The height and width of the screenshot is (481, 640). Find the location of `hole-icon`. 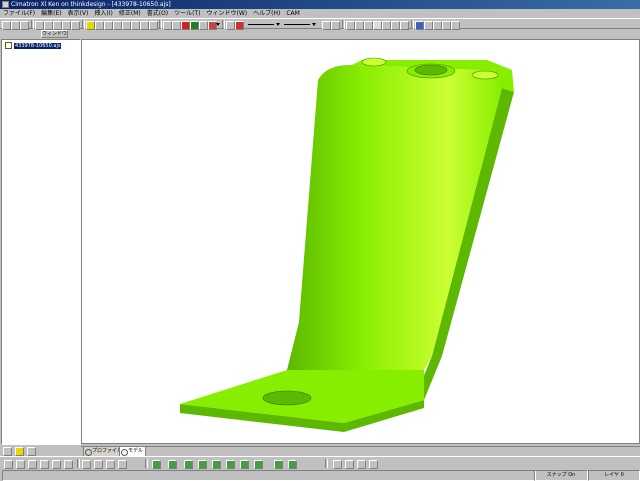

hole-icon is located at coordinates (258, 464).